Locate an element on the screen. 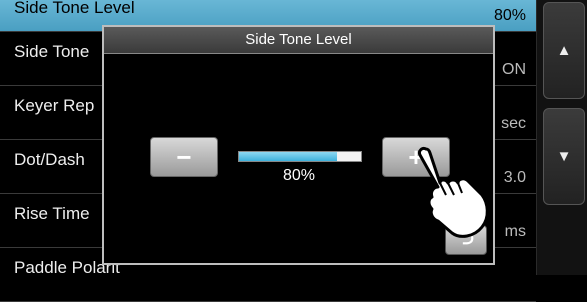  level-bar-fill is located at coordinates (288, 156).